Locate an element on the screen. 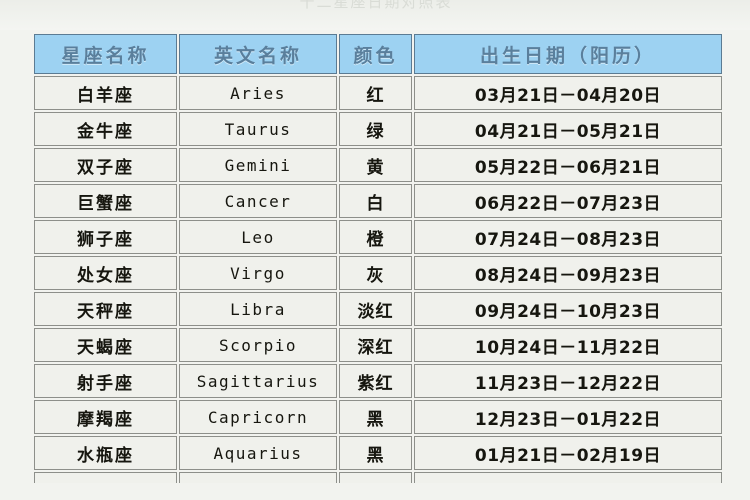  cell-birth-date: 11月23日－12月22日 is located at coordinates (568, 381).